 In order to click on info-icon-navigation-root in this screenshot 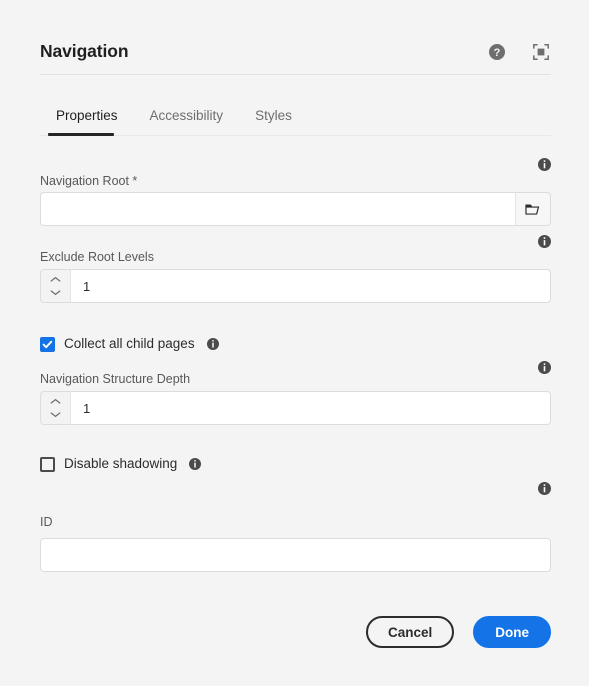, I will do `click(544, 164)`.